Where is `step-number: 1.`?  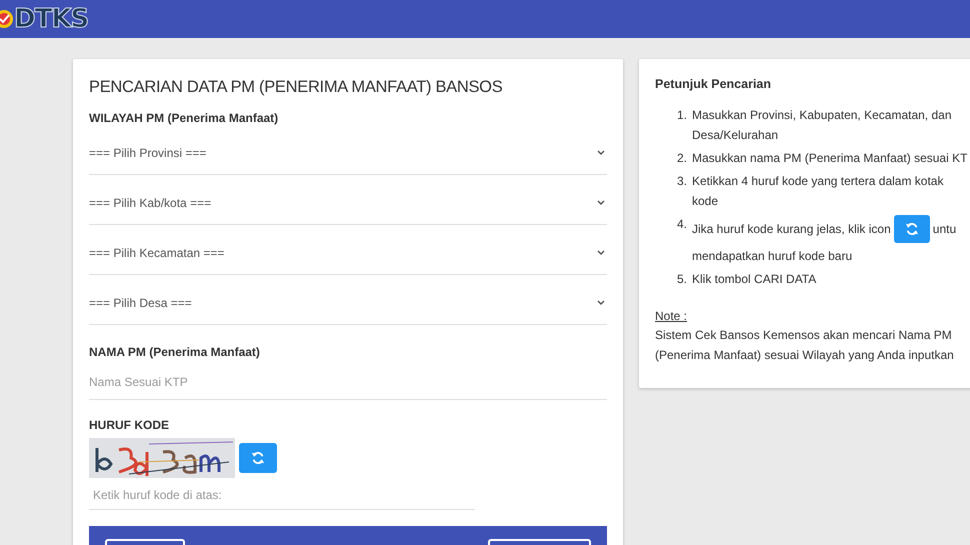 step-number: 1. is located at coordinates (681, 115).